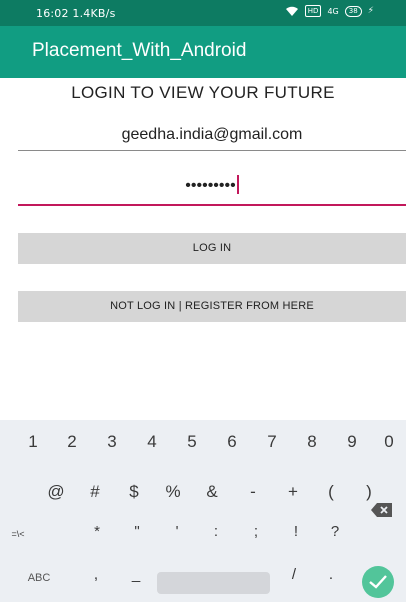 This screenshot has height=602, width=406. What do you see at coordinates (294, 574) in the screenshot?
I see `key-slash: /` at bounding box center [294, 574].